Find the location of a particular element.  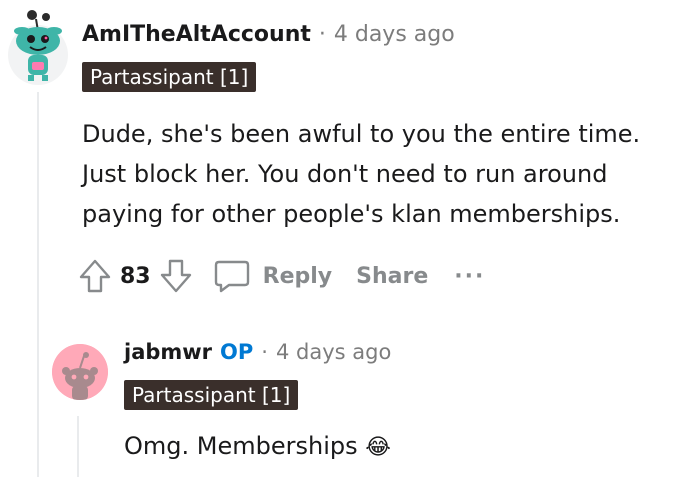

comment-body: Omg. Memberships 😂 is located at coordinates (257, 447).